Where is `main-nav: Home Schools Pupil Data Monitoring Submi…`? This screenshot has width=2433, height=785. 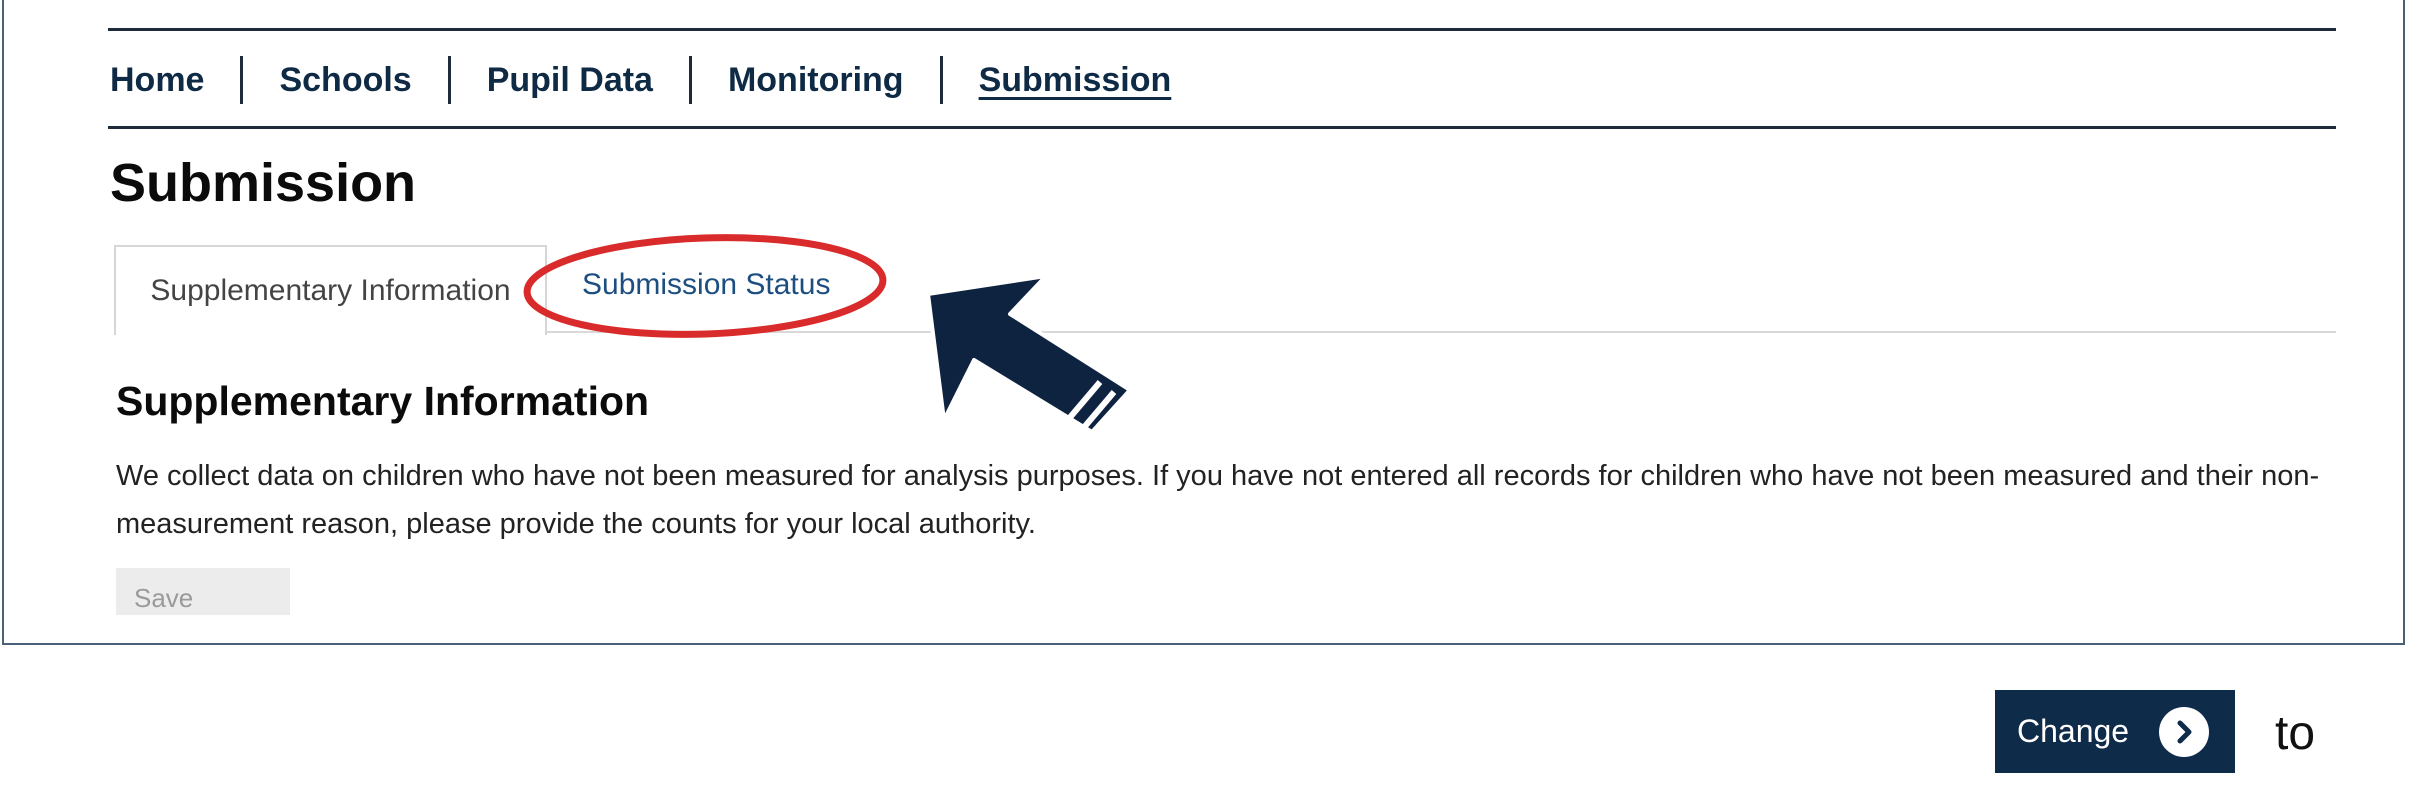
main-nav: Home Schools Pupil Data Monitoring Submi… is located at coordinates (658, 80).